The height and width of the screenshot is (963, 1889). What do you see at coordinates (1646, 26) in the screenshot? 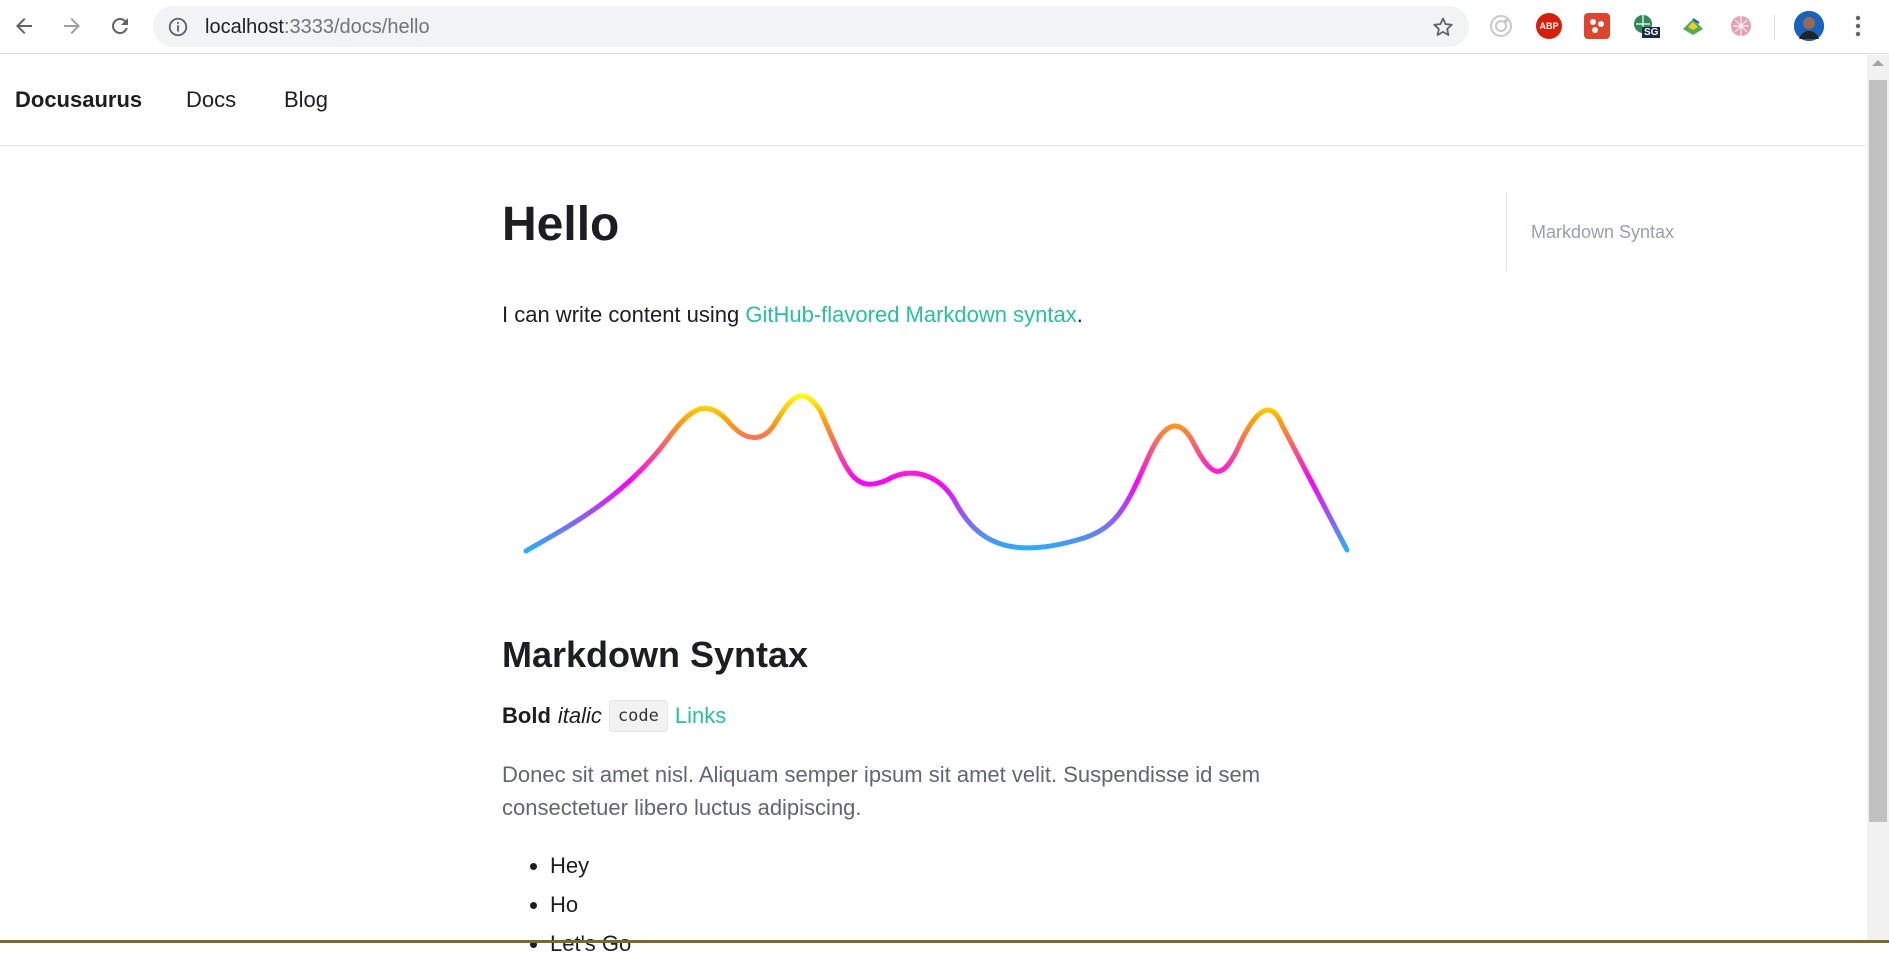
I see `sg-icon: SG` at bounding box center [1646, 26].